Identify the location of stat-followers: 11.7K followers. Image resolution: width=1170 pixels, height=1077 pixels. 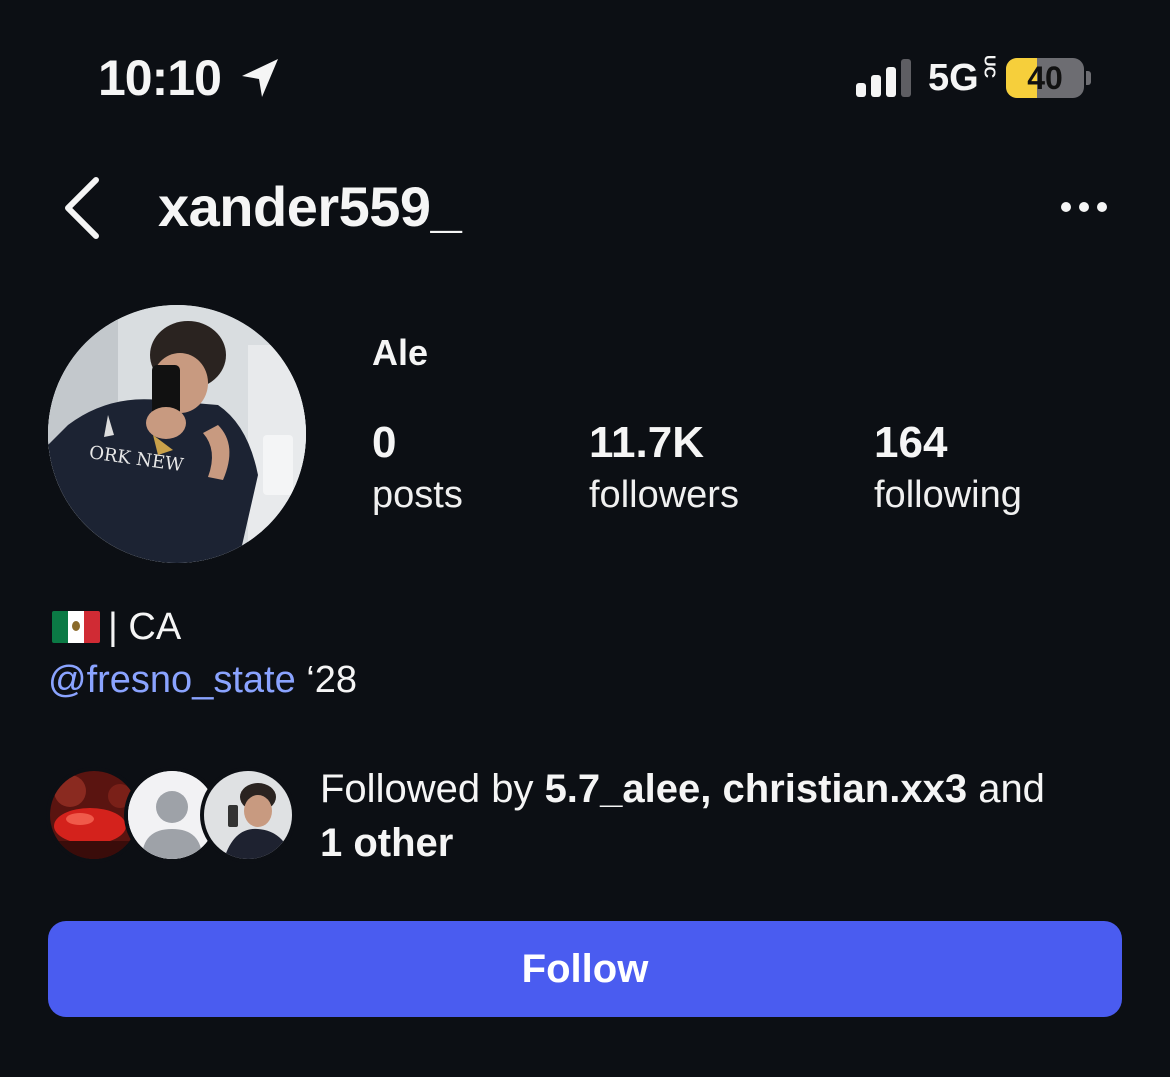
(664, 468).